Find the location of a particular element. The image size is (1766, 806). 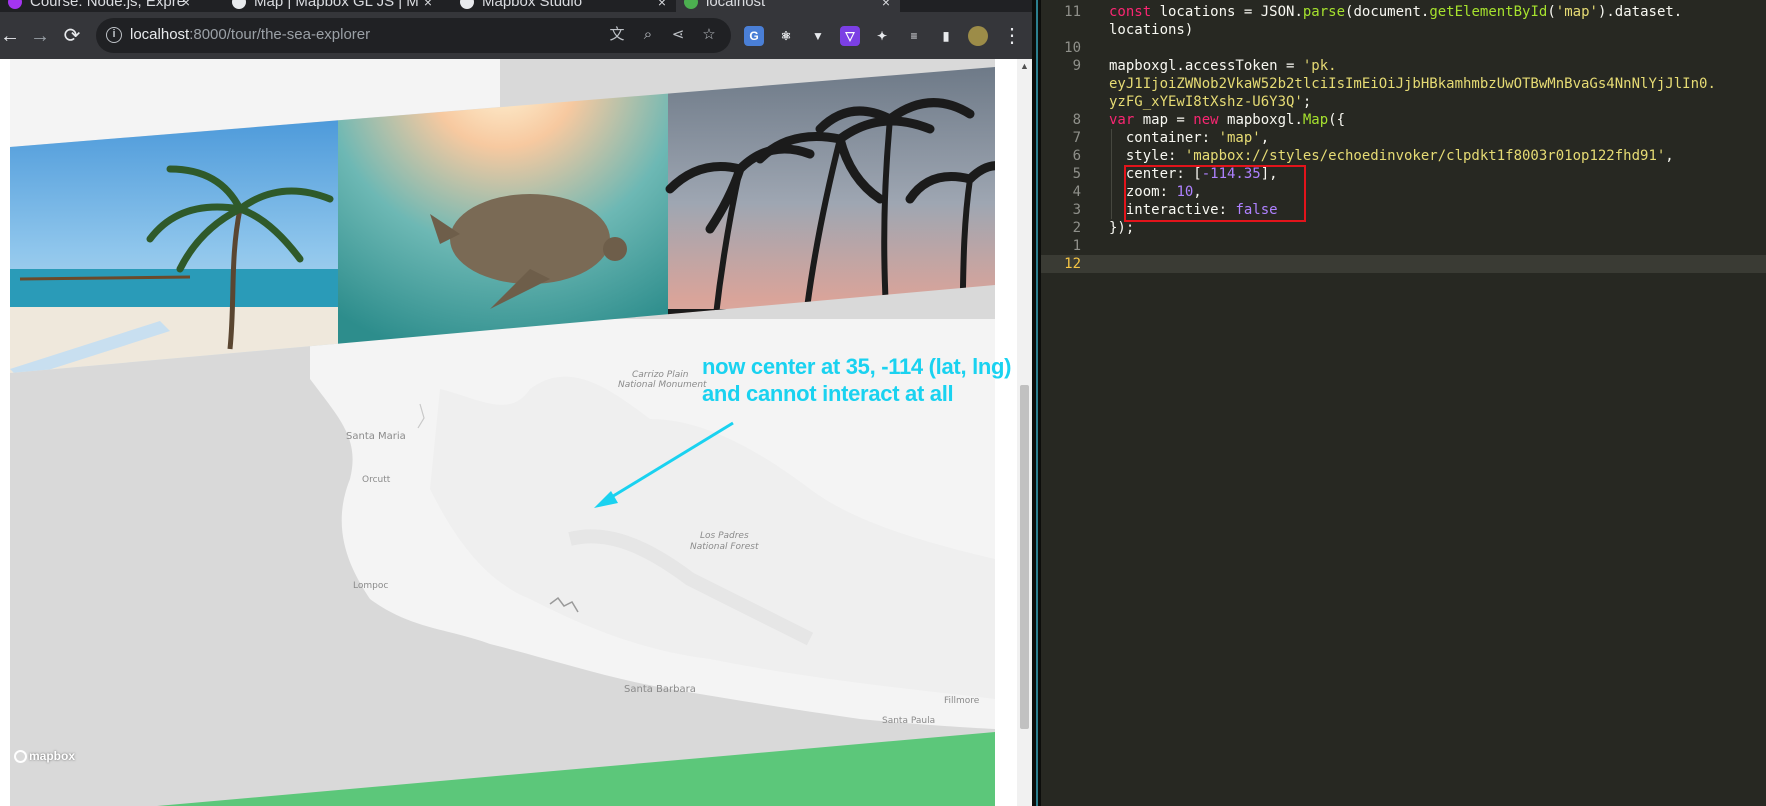

share-icon: ⋖ is located at coordinates (678, 35).